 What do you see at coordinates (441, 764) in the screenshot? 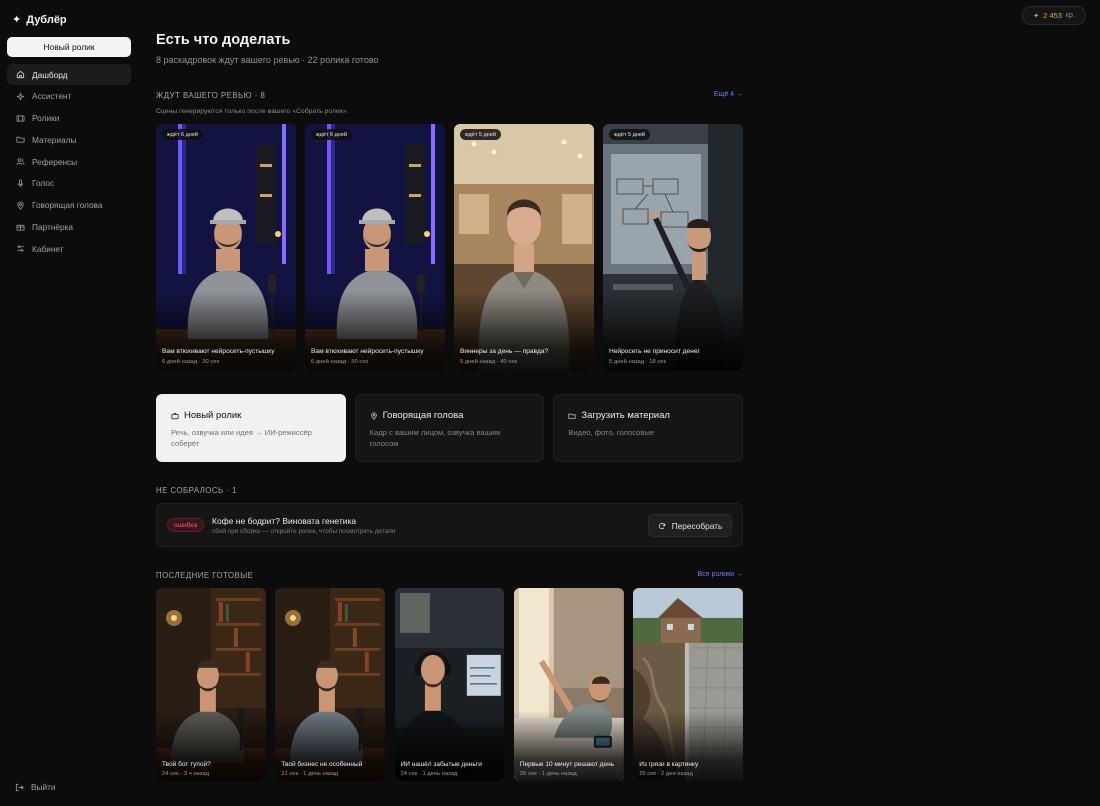
I see `card-title: ИИ нашёл забытые деньги` at bounding box center [441, 764].